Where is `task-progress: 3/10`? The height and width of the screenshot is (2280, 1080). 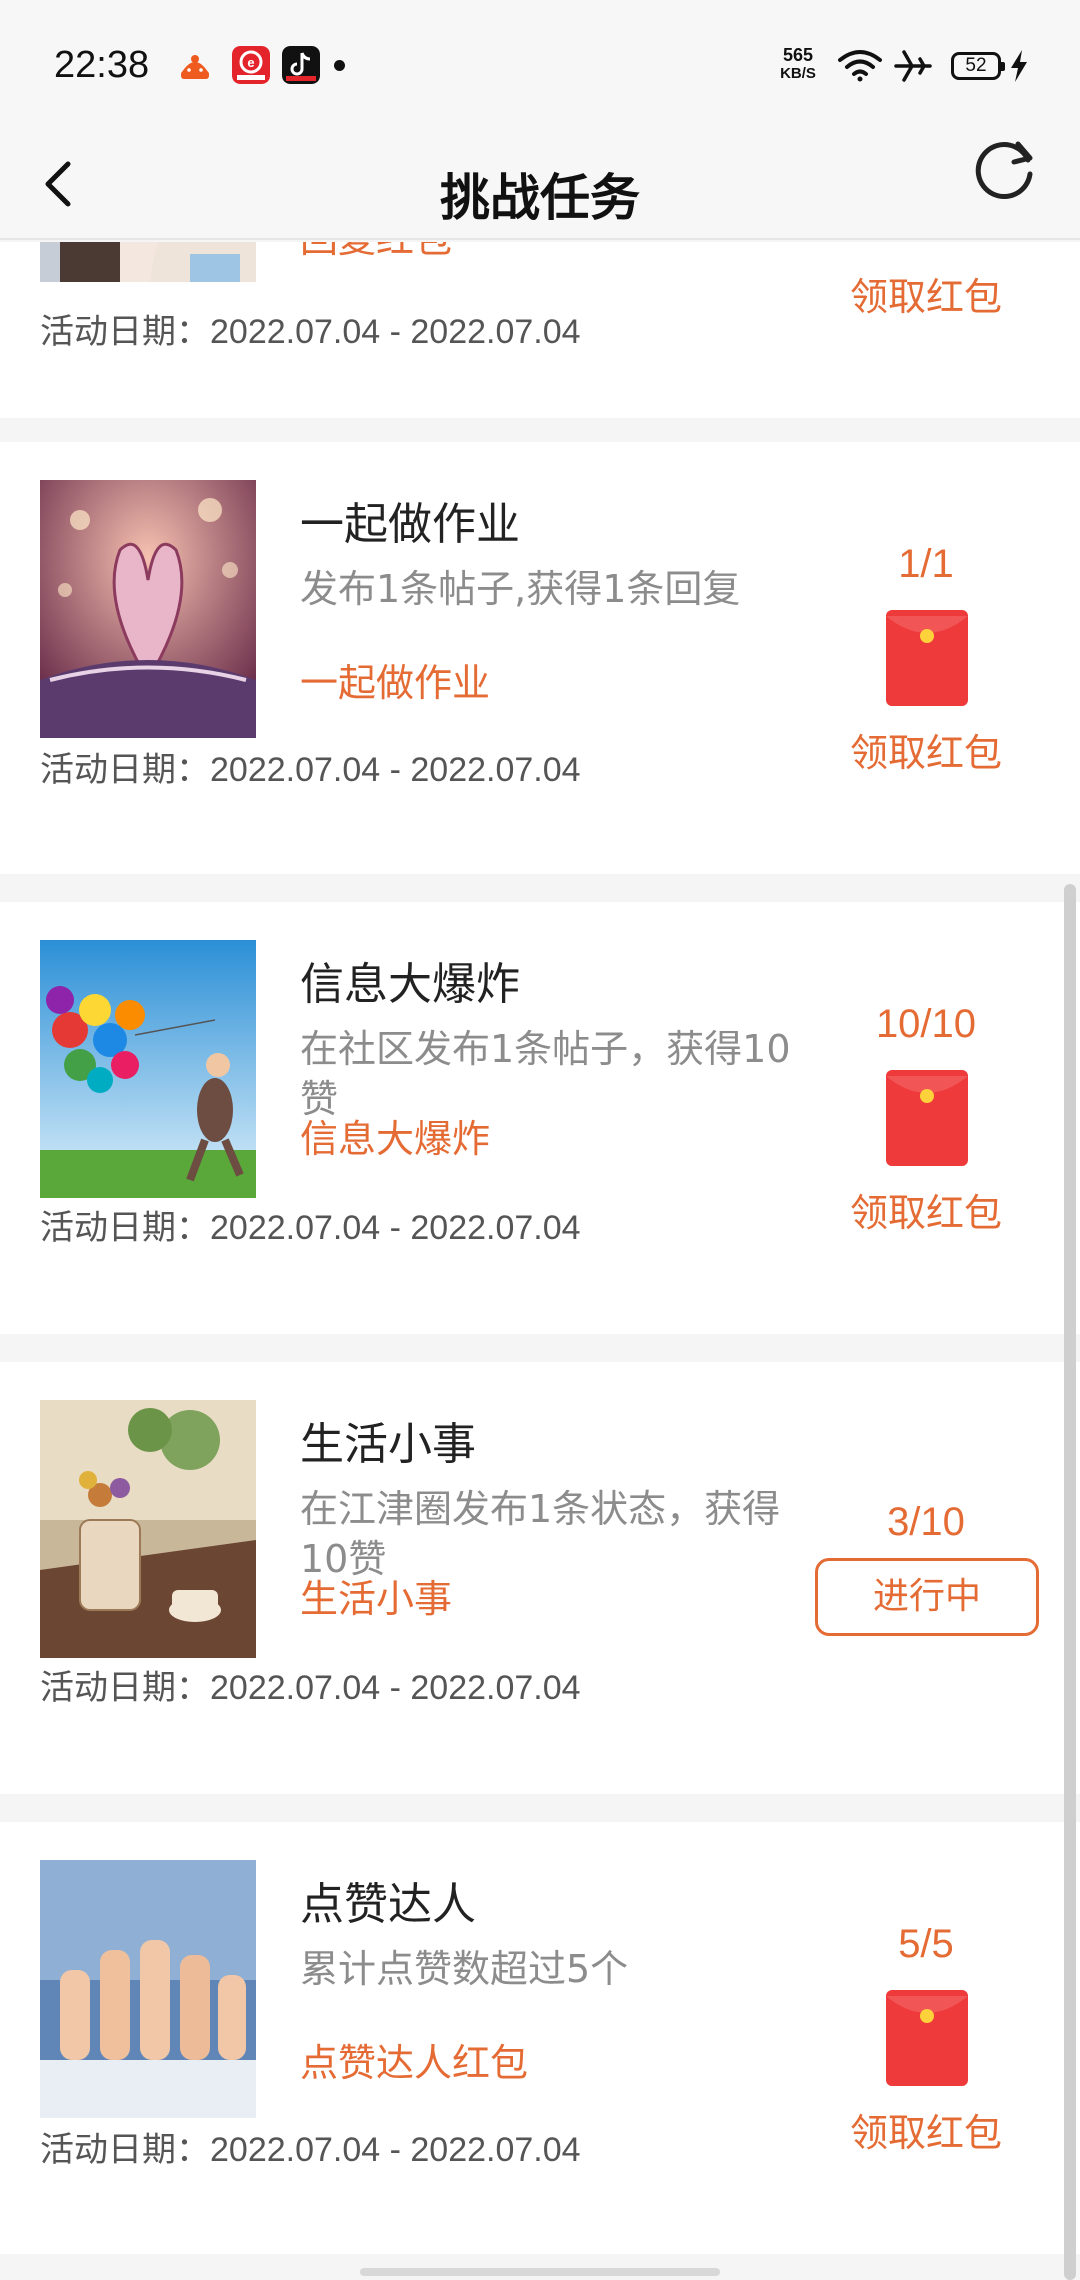 task-progress: 3/10 is located at coordinates (926, 1522).